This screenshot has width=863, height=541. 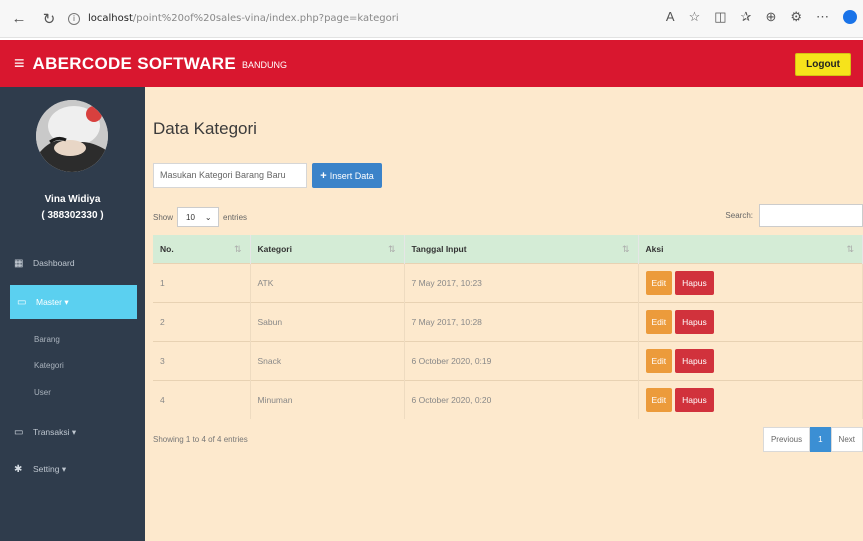 What do you see at coordinates (202, 282) in the screenshot?
I see `cell-no: 1` at bounding box center [202, 282].